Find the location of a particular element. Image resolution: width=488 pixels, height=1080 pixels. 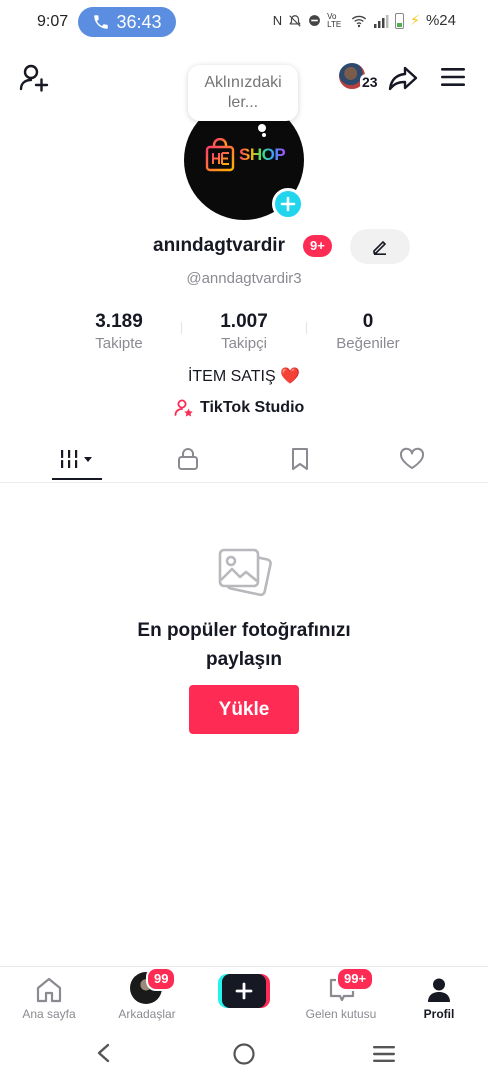

profile-content-tabs is located at coordinates (244, 459).